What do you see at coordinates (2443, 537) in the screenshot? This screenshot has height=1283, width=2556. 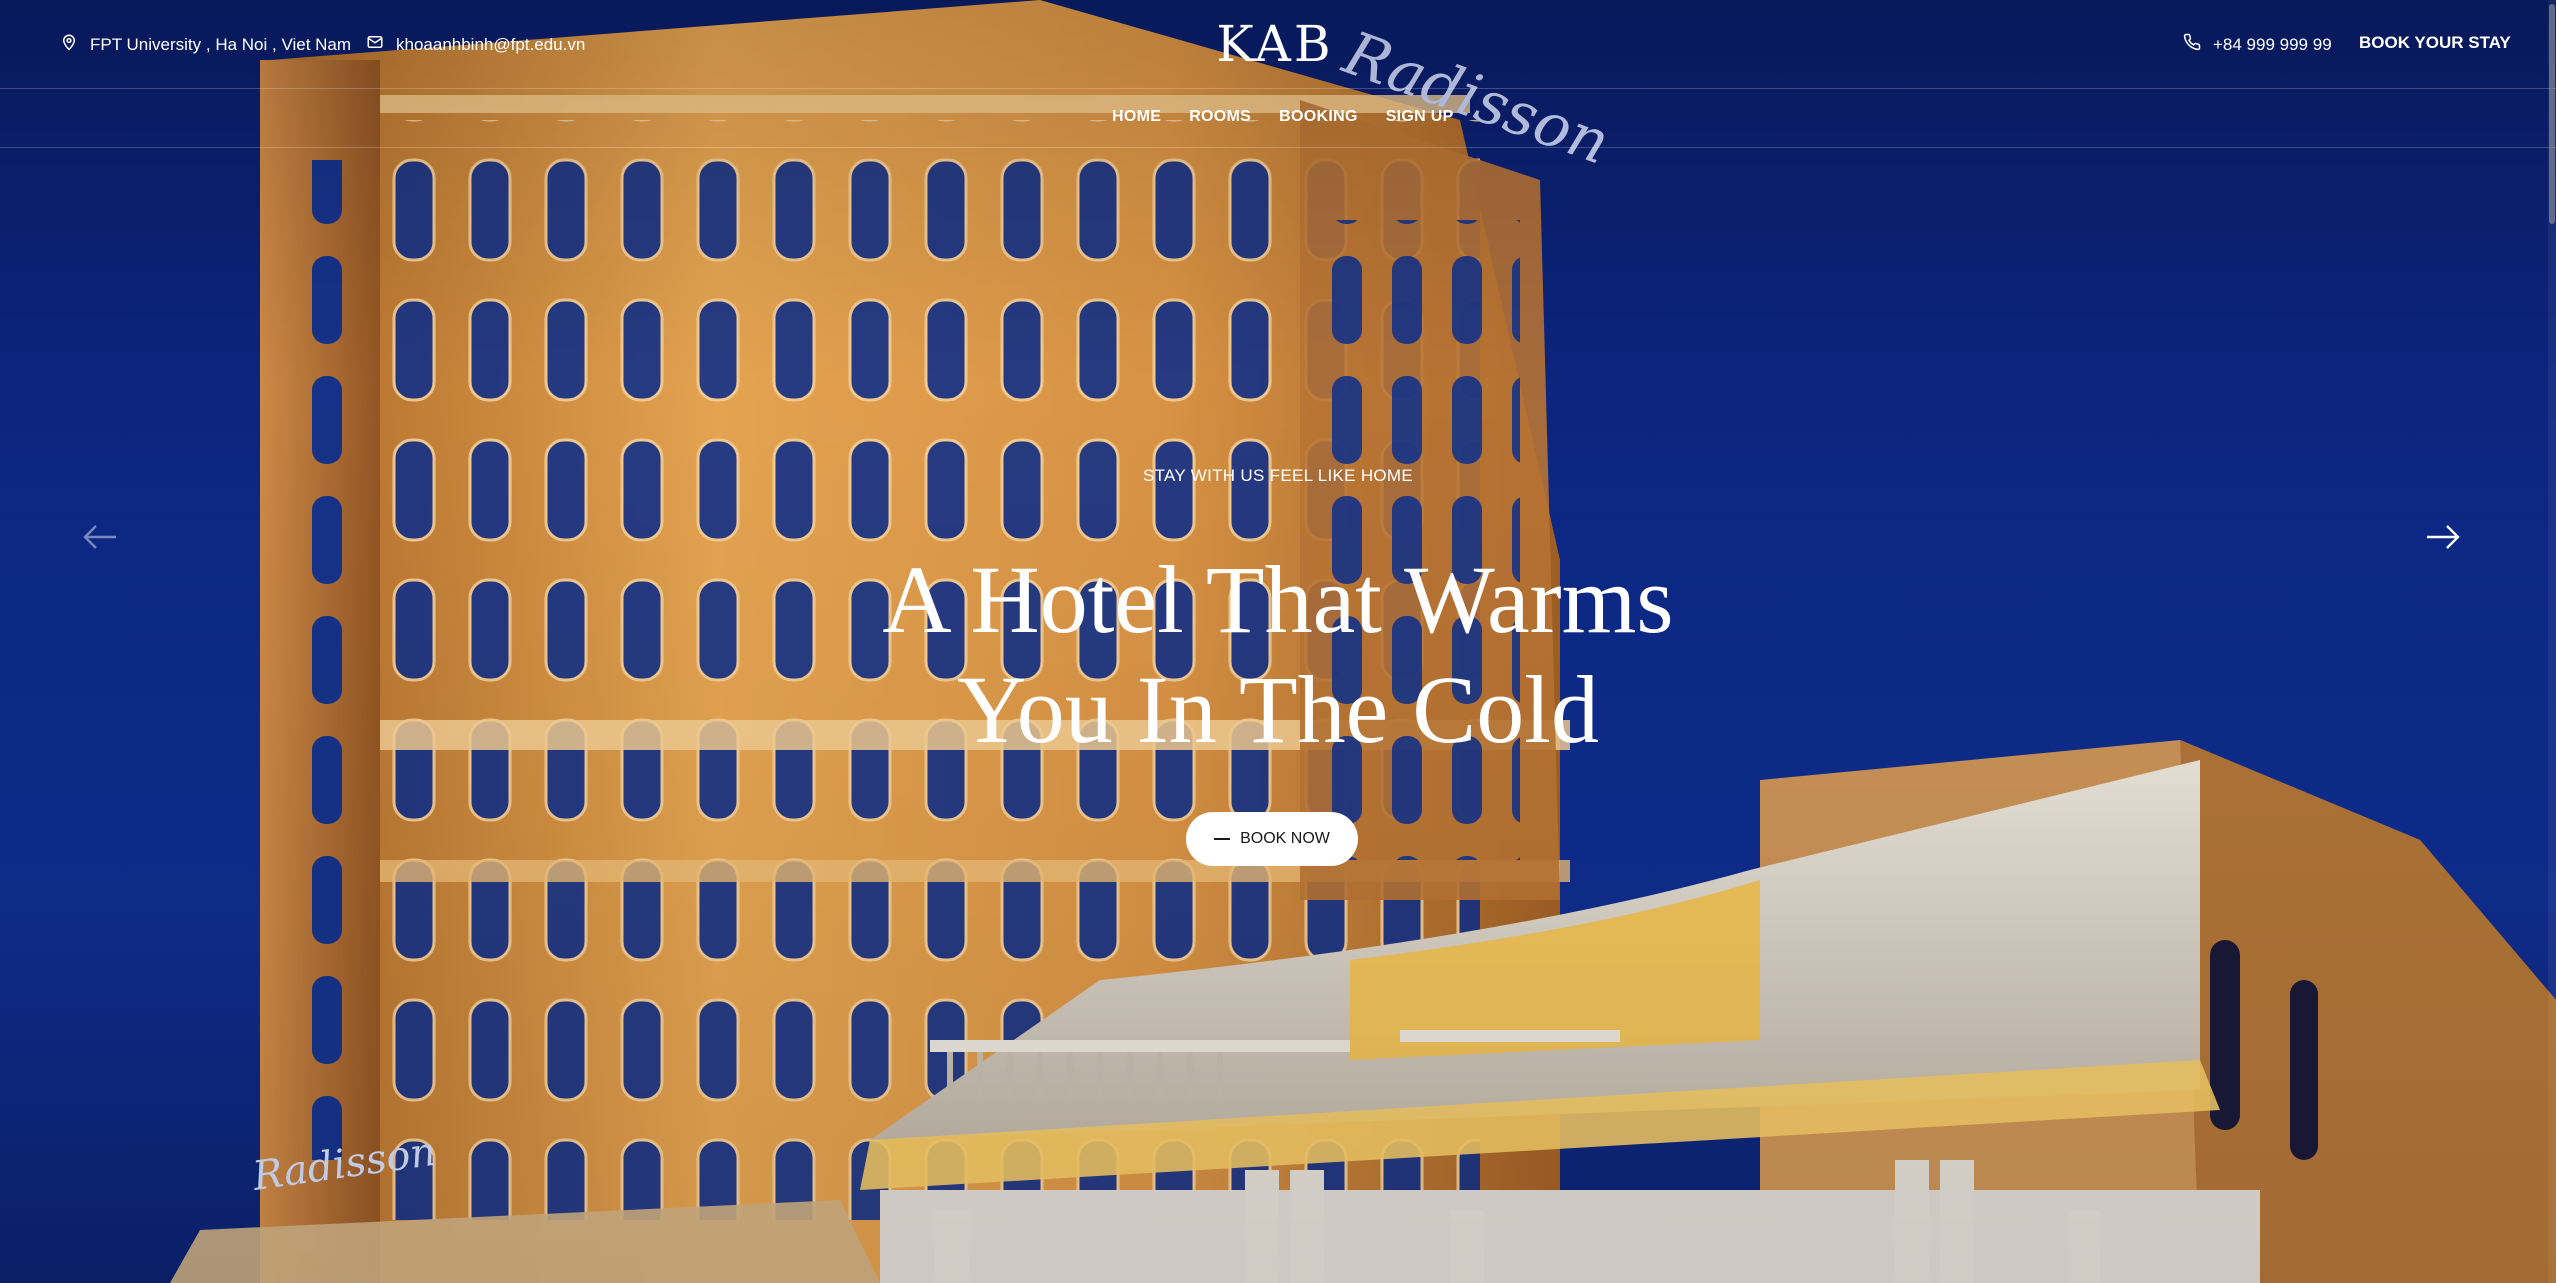 I see `arrow-right-icon` at bounding box center [2443, 537].